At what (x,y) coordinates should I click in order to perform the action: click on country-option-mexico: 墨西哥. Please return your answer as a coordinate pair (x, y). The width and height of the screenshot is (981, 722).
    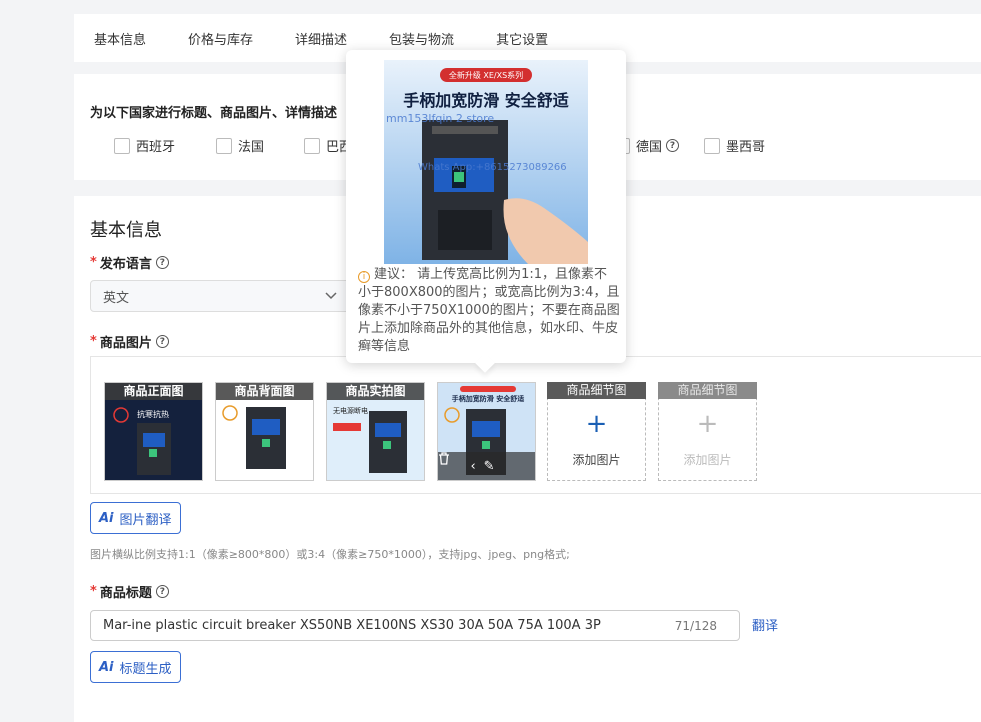
    Looking at the image, I should click on (734, 145).